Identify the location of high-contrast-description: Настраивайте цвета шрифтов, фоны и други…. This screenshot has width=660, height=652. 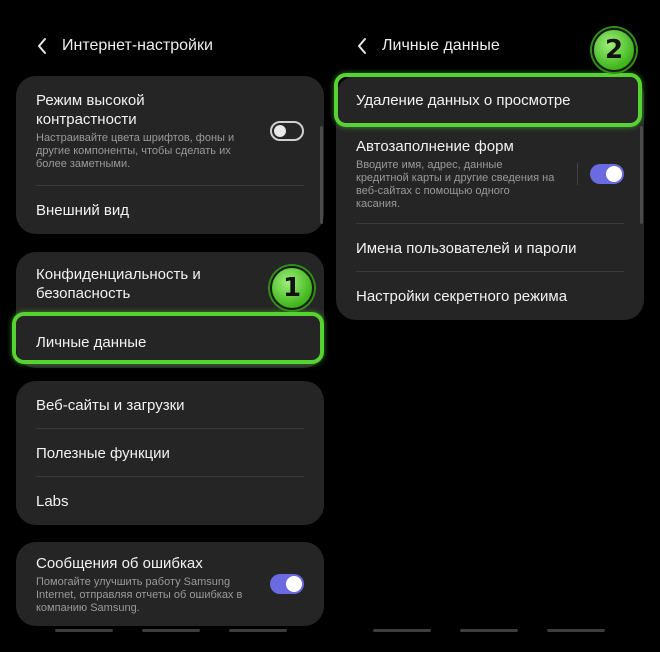
(135, 151).